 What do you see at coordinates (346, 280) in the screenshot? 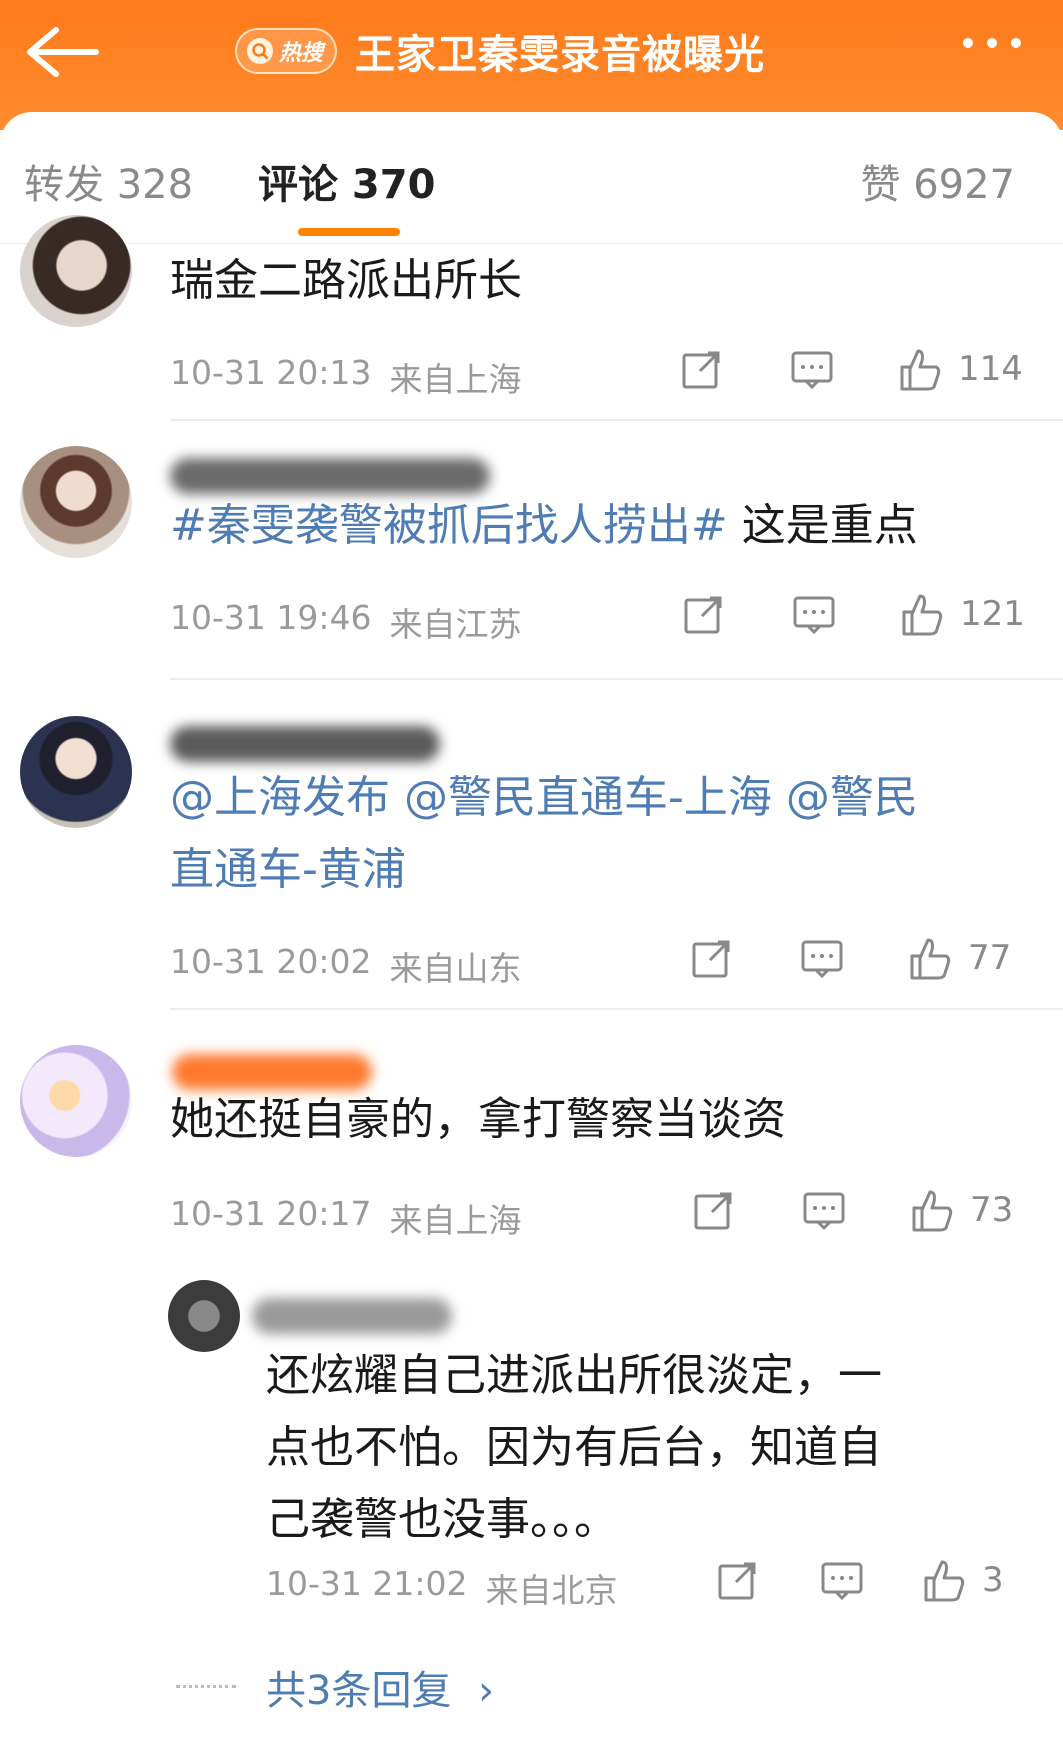
I see `comment-text: 瑞金二路派出所长` at bounding box center [346, 280].